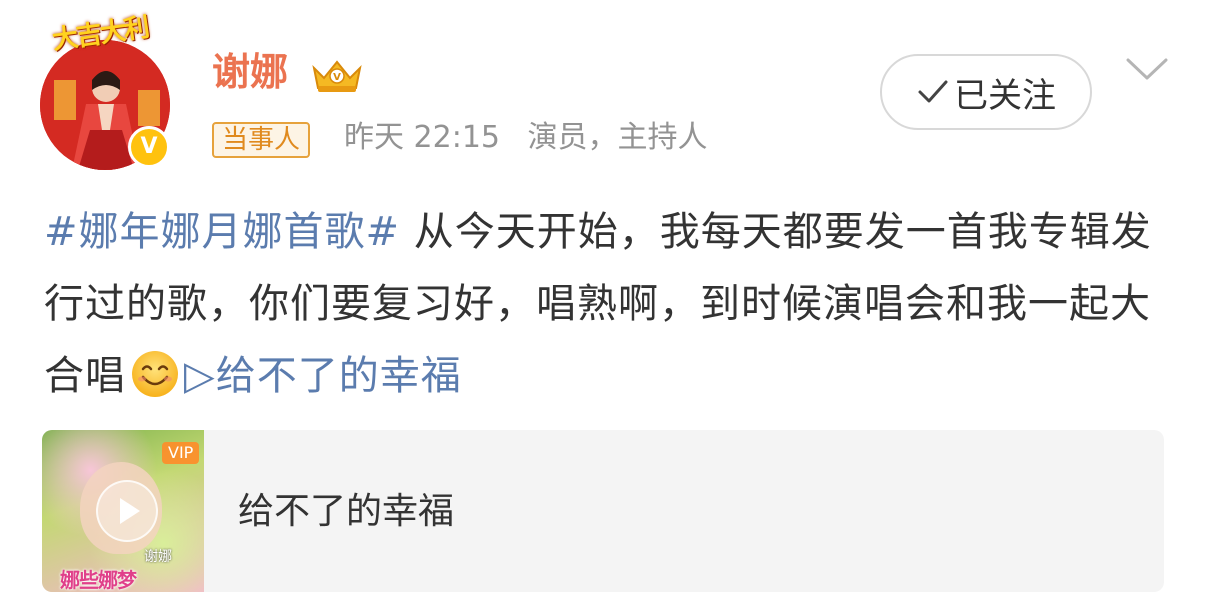  I want to click on check-icon, so click(933, 91).